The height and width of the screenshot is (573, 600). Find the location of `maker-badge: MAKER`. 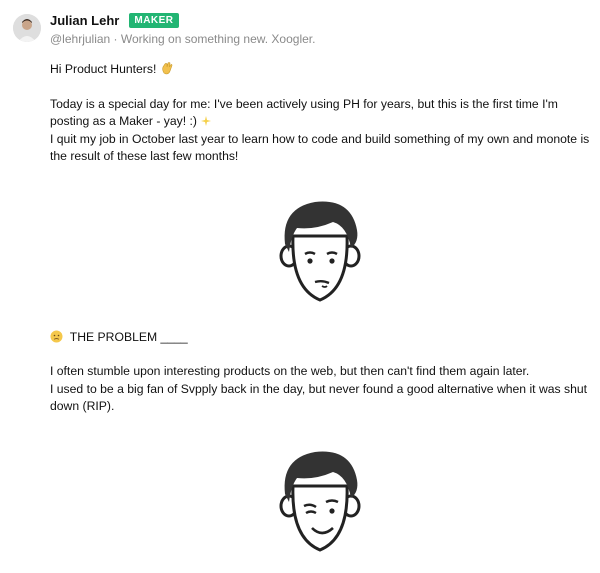

maker-badge: MAKER is located at coordinates (154, 20).